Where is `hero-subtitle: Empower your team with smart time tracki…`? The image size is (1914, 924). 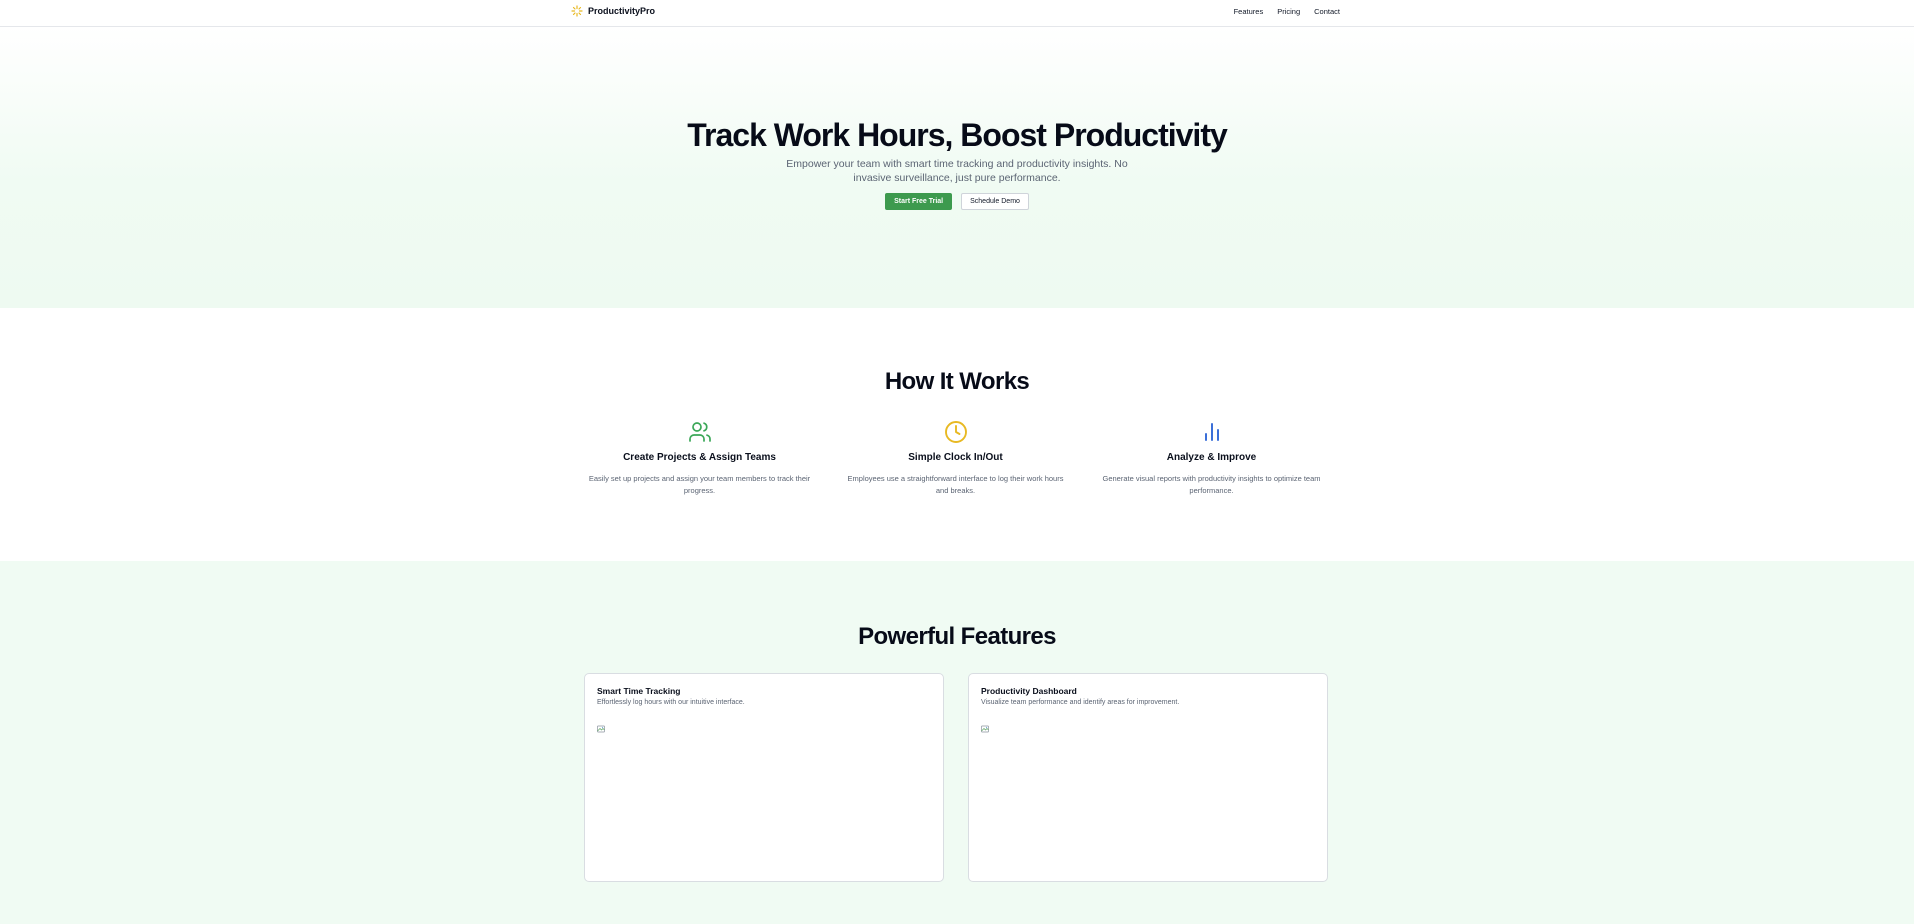
hero-subtitle: Empower your team with smart time tracki… is located at coordinates (957, 171).